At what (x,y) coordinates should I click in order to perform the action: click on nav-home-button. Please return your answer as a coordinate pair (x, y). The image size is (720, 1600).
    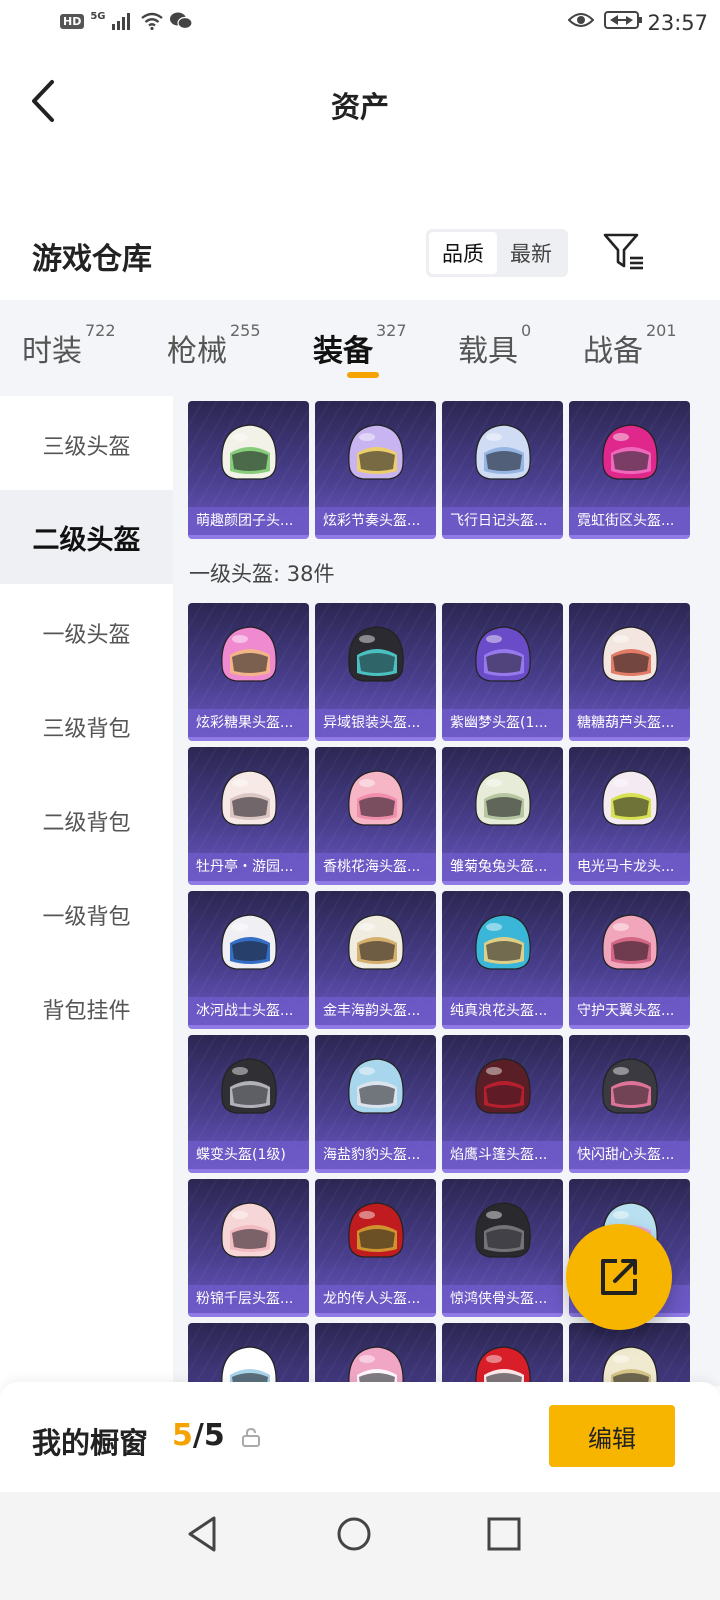
    Looking at the image, I should click on (354, 1534).